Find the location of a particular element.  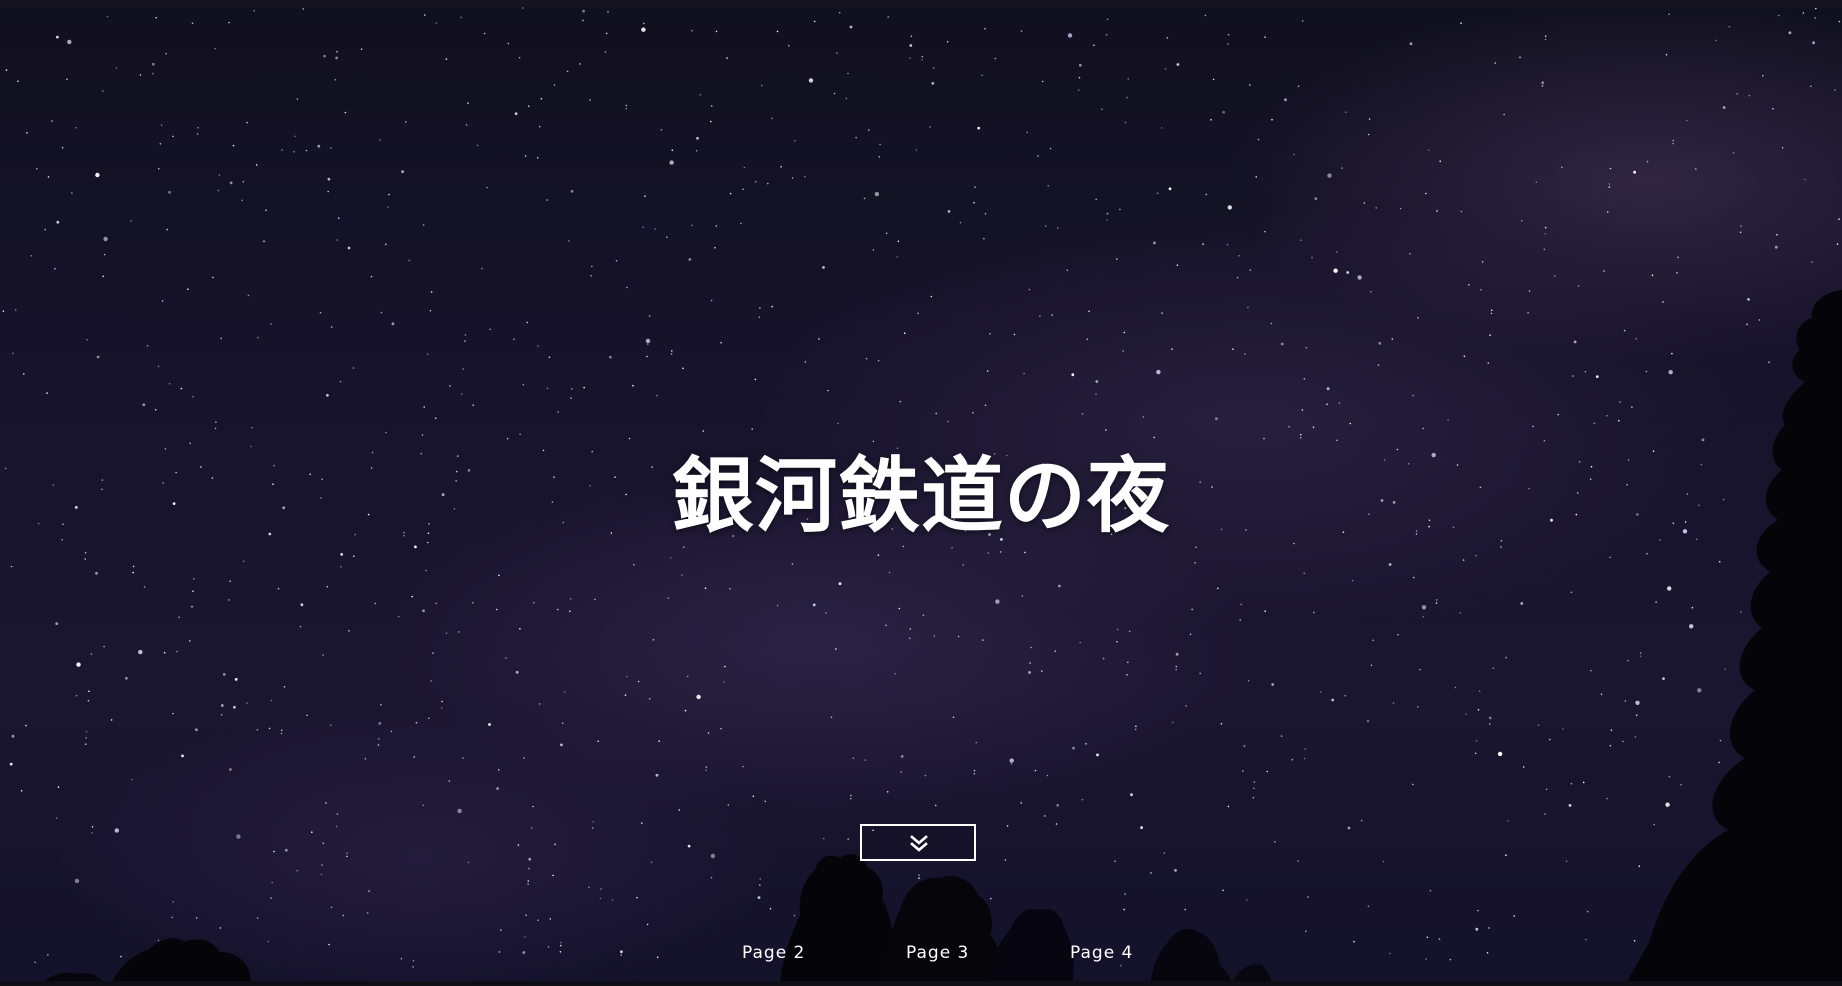

nav-link-page-4: Page 4 is located at coordinates (1101, 953).